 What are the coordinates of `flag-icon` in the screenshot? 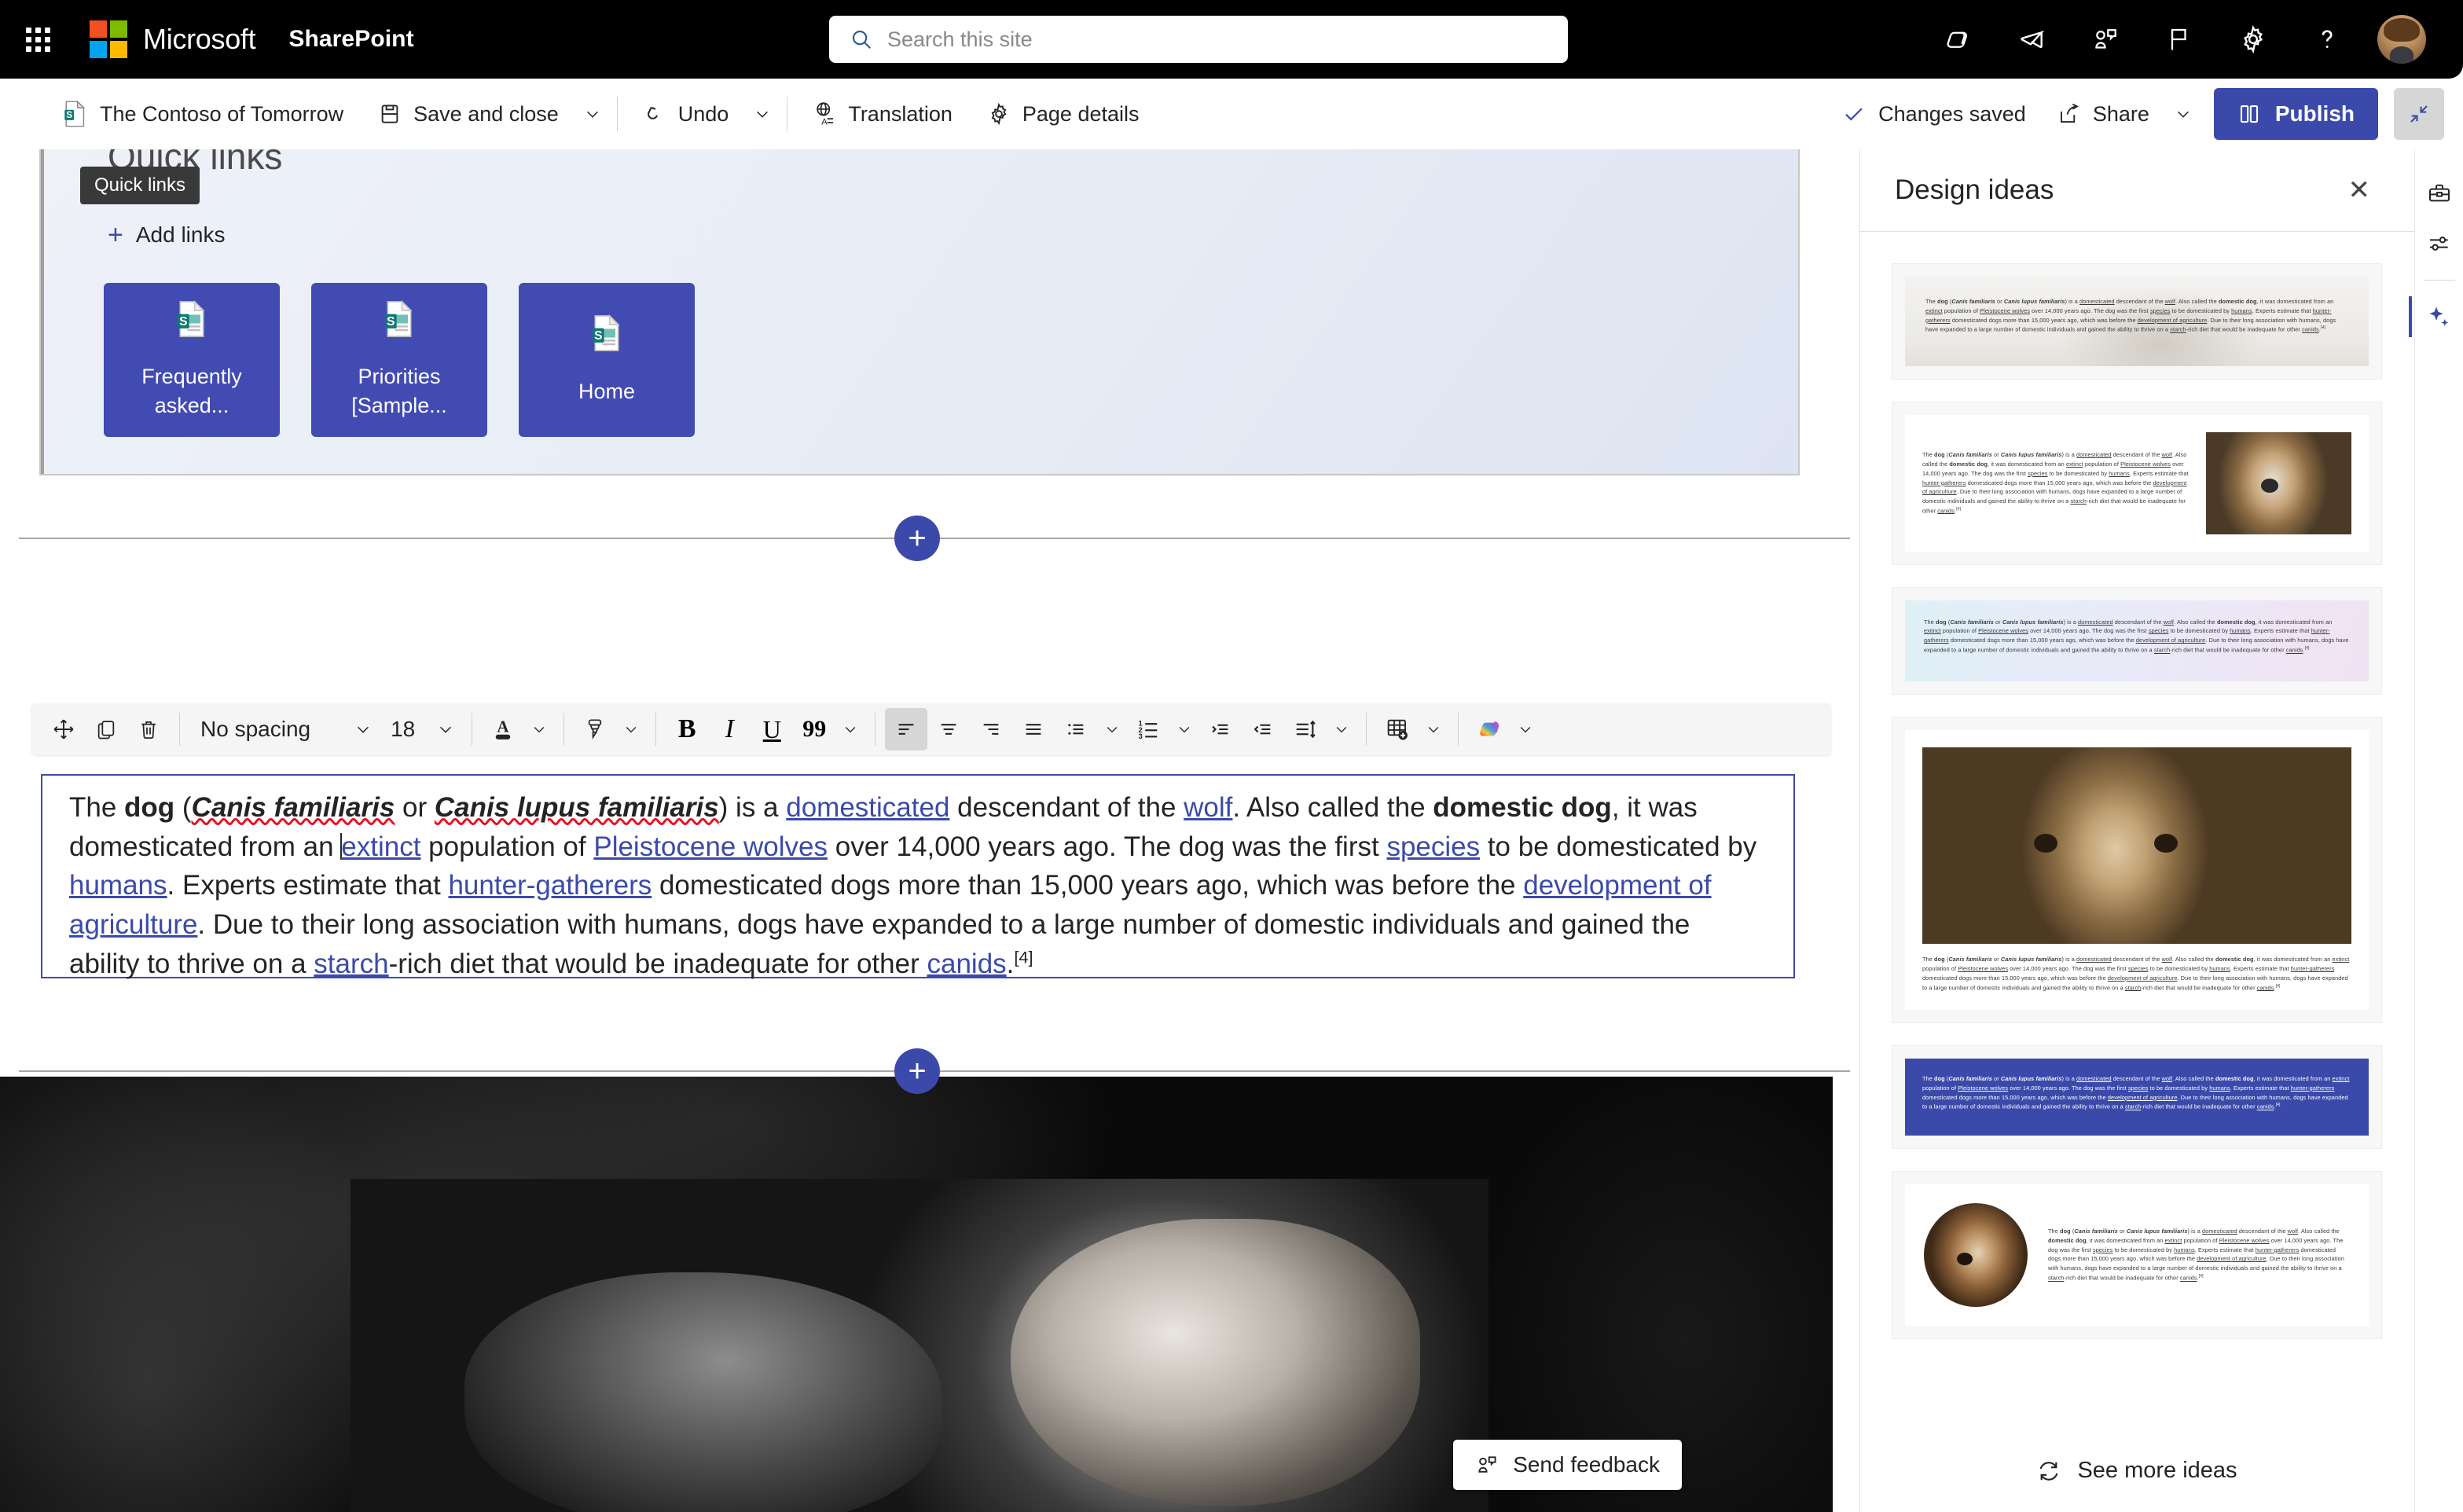 It's located at (2179, 39).